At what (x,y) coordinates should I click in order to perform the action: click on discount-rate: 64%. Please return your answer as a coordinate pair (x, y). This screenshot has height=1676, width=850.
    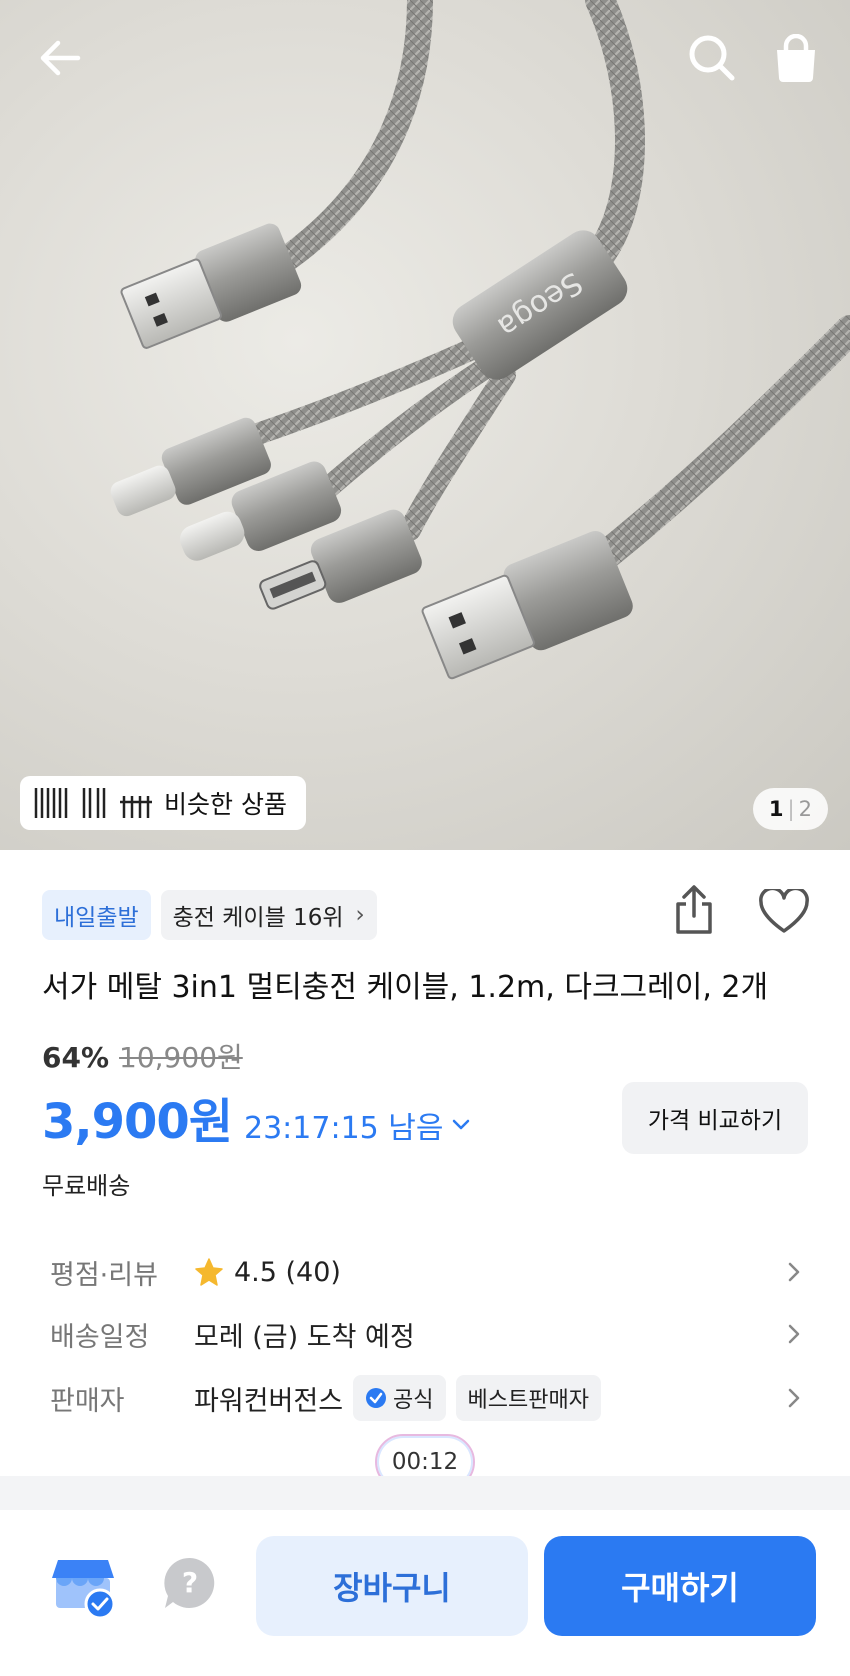
    Looking at the image, I should click on (76, 1057).